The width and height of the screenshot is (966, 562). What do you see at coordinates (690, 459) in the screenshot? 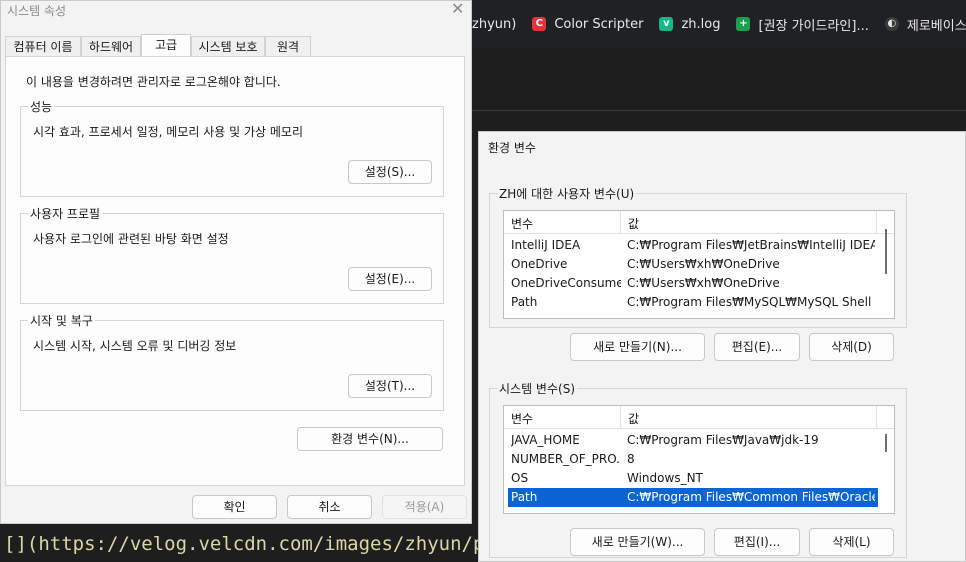
I see `table-row: NUMBER_OF_PRO... 8` at bounding box center [690, 459].